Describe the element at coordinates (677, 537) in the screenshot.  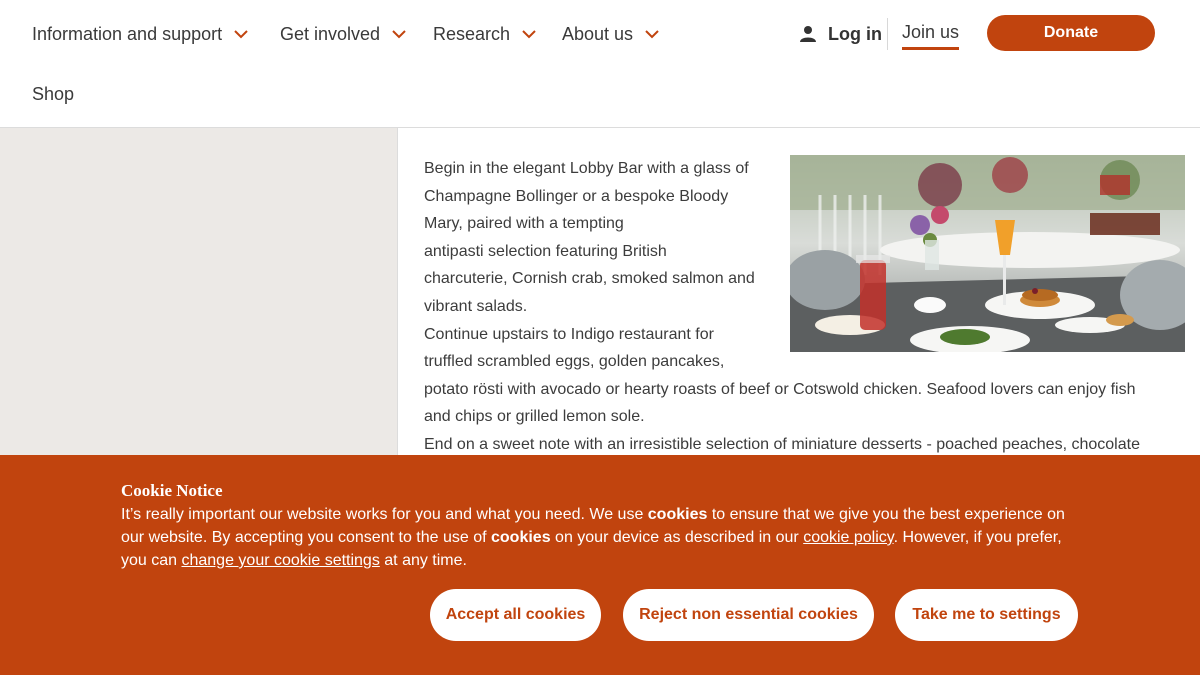
I see `cookie-text-part: on your device as described in our` at that location.